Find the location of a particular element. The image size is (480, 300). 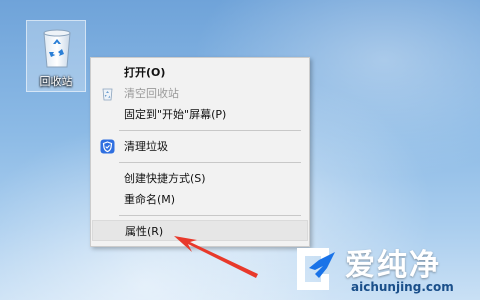

red-arrow-icon is located at coordinates (216, 257).